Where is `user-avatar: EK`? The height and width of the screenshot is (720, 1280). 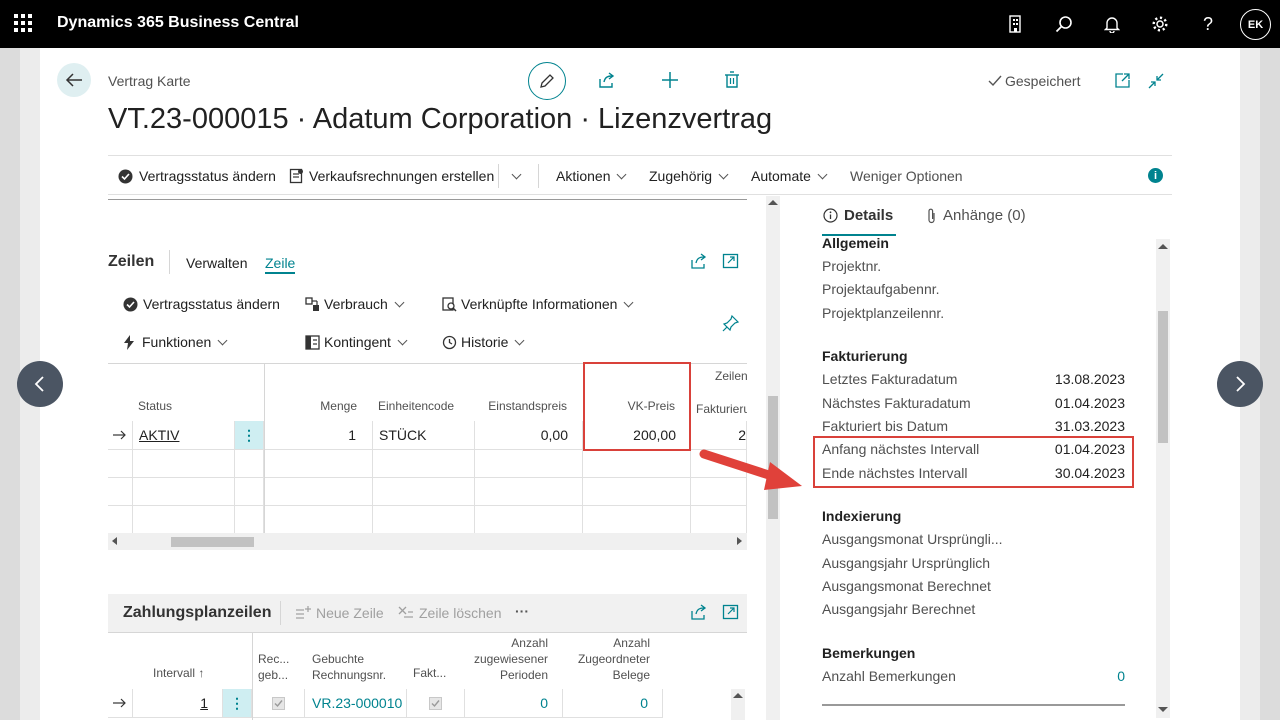 user-avatar: EK is located at coordinates (1255, 24).